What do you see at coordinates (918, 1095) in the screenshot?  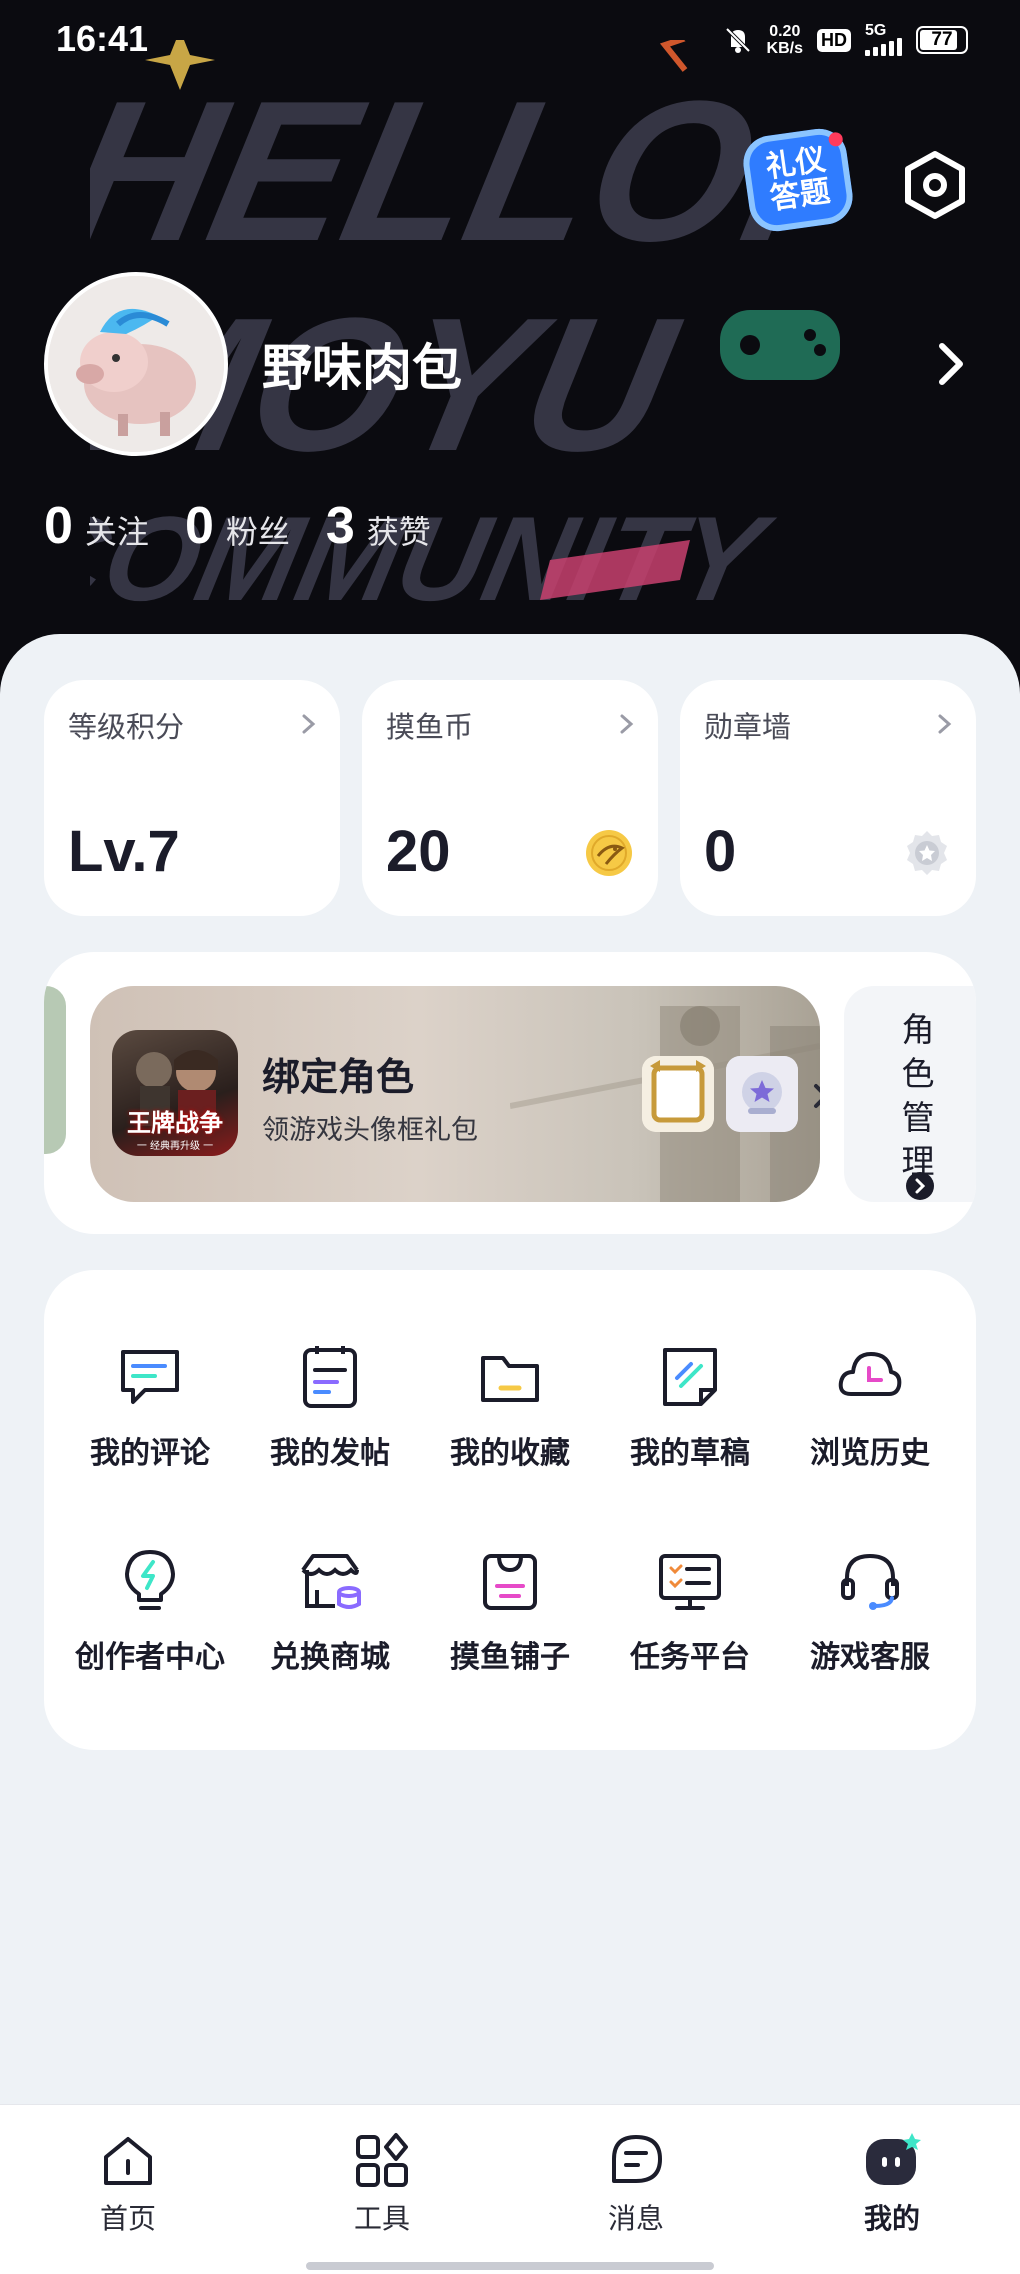 I see `role-management-label: 角色管理` at bounding box center [918, 1095].